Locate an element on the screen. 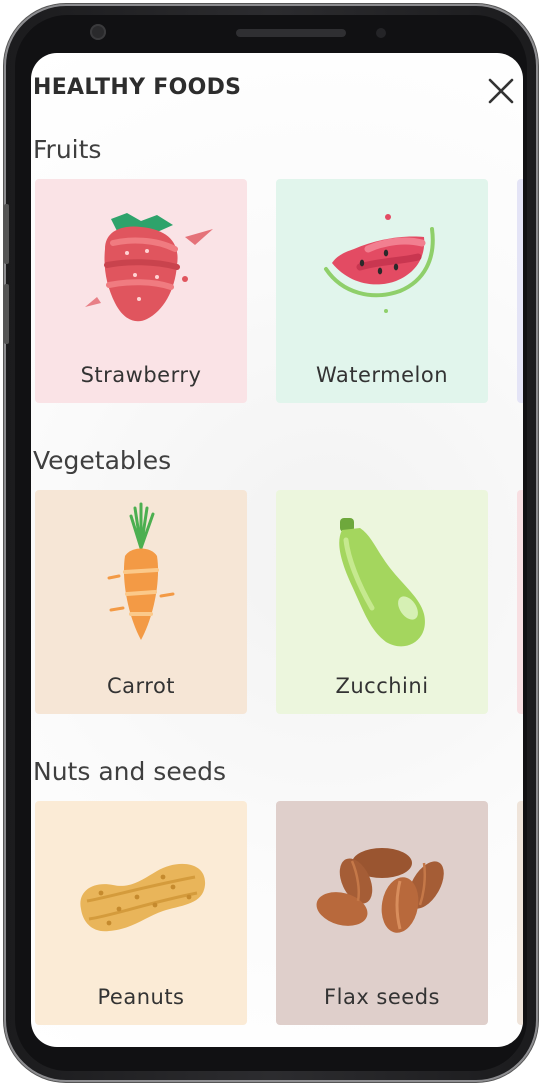 This screenshot has height=1088, width=544. food-card-label: Watermelon is located at coordinates (382, 375).